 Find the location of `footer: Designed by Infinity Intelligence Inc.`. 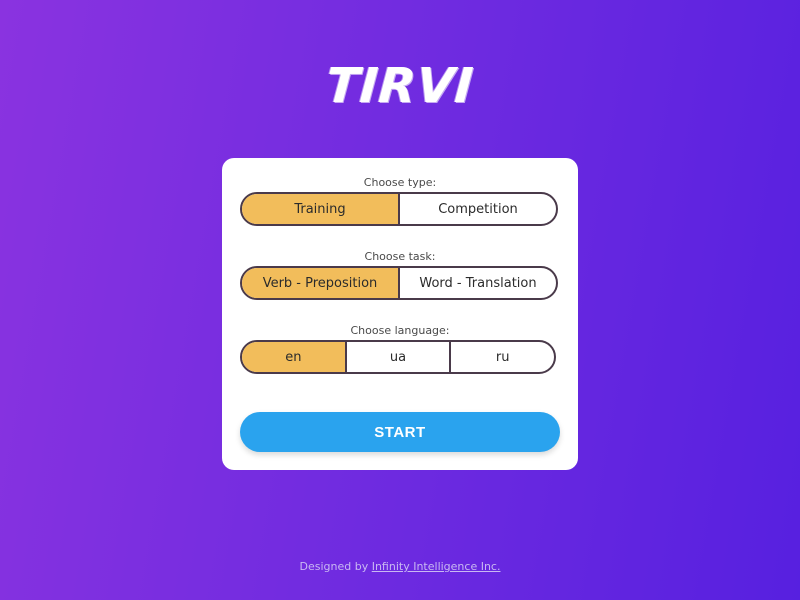

footer: Designed by Infinity Intelligence Inc. is located at coordinates (400, 566).